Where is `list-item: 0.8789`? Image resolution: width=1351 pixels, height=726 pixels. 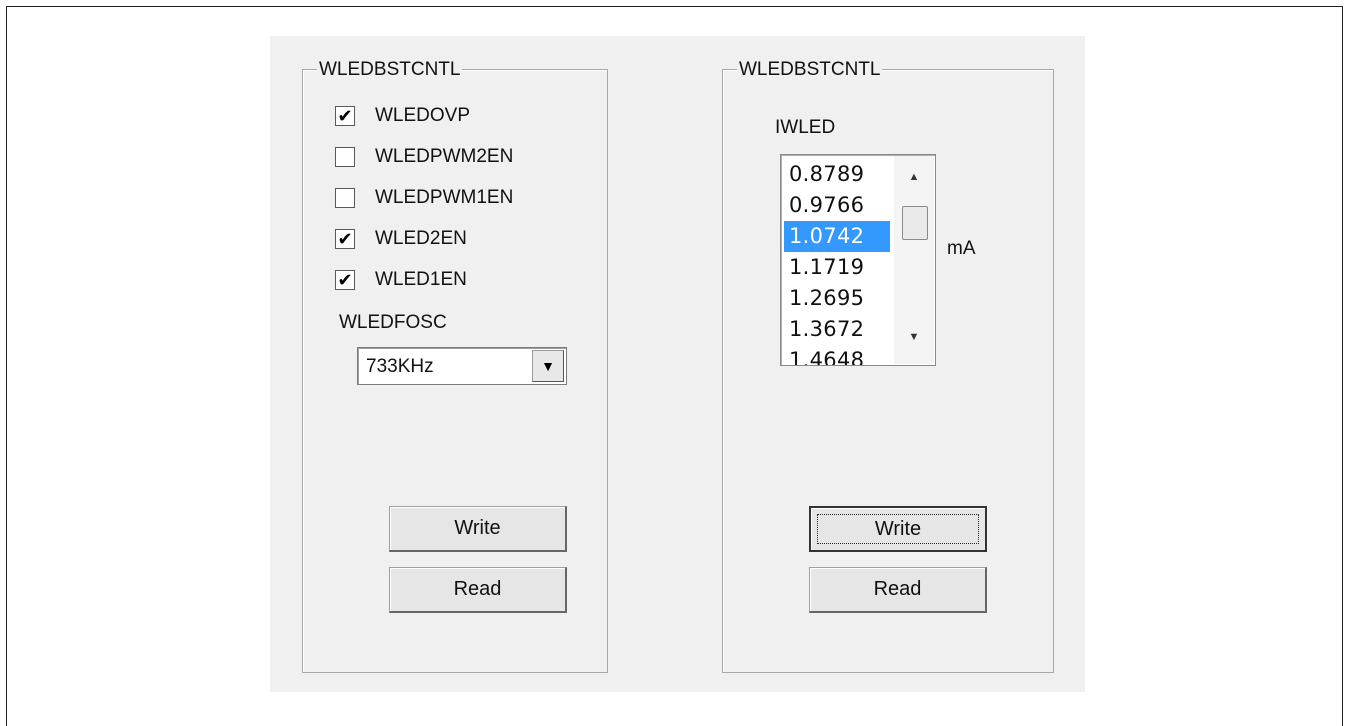 list-item: 0.8789 is located at coordinates (837, 174).